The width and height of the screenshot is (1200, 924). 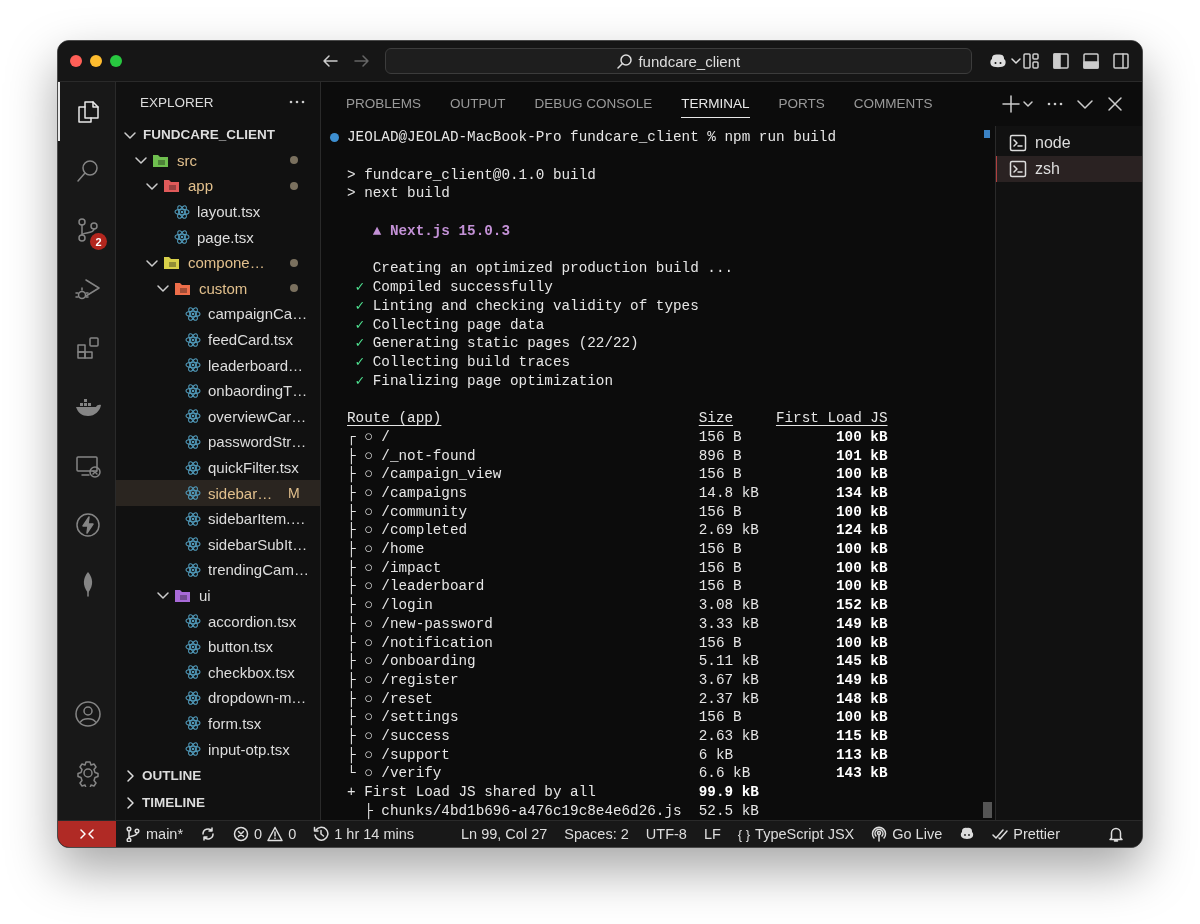 I want to click on sidebar-toggle-icon, so click(x=1061, y=61).